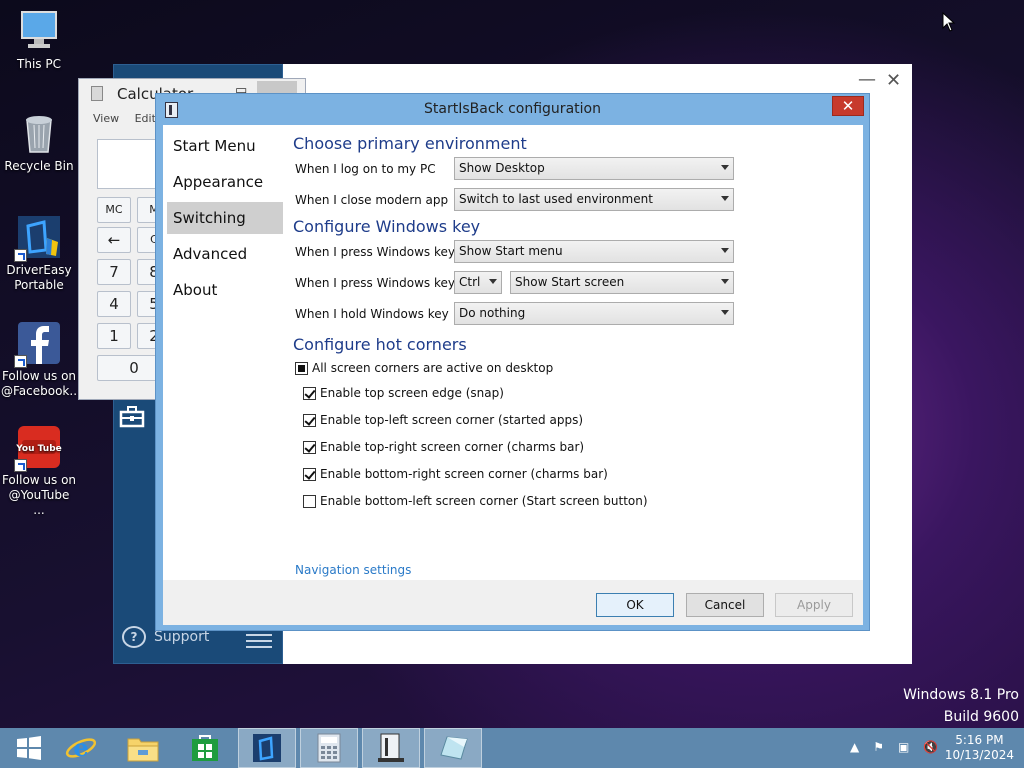  What do you see at coordinates (594, 199) in the screenshot?
I see `dropdown-close-modern: Switch to last used environment` at bounding box center [594, 199].